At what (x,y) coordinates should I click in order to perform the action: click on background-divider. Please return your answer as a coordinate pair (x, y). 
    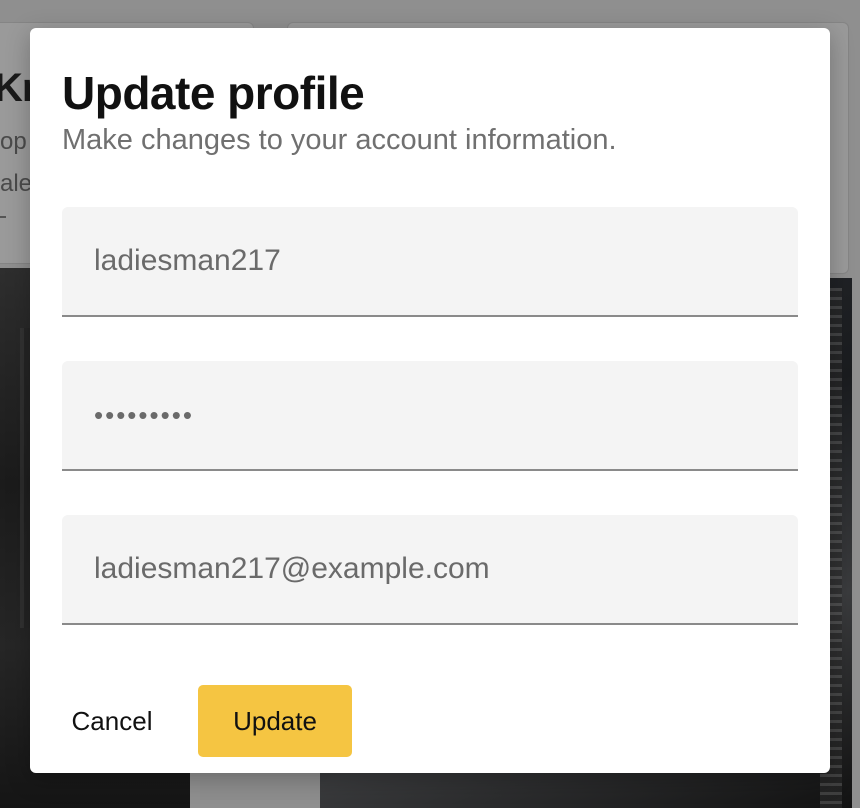
    Looking at the image, I should click on (3, 217).